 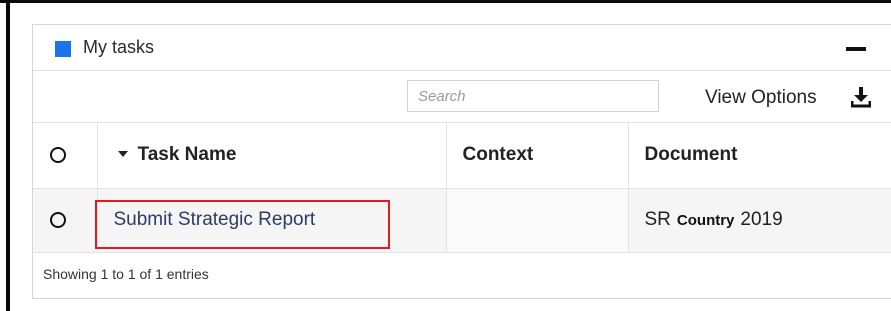 I want to click on column-header-document-label: Document, so click(x=691, y=155).